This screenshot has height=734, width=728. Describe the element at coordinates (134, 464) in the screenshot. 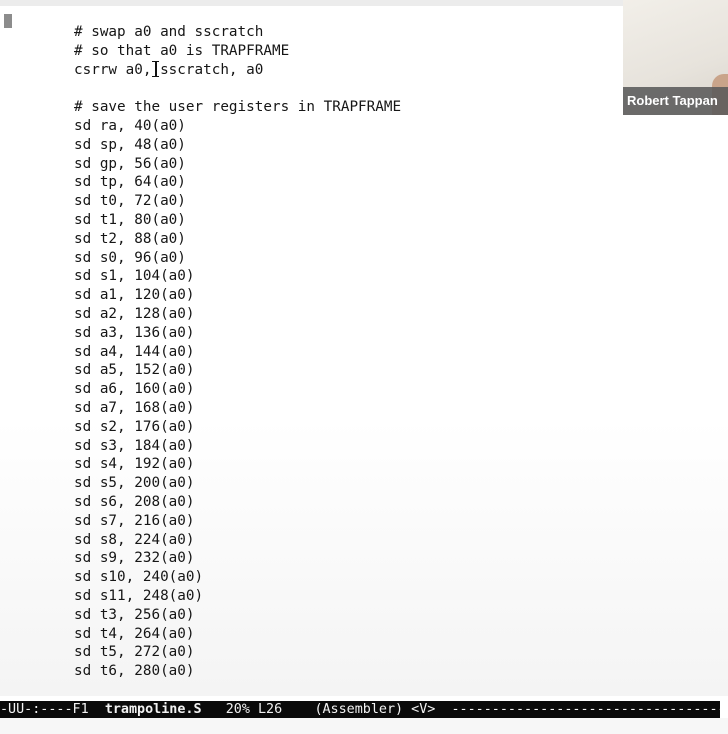

I see `code-line: sd s4, 192(a0)` at that location.